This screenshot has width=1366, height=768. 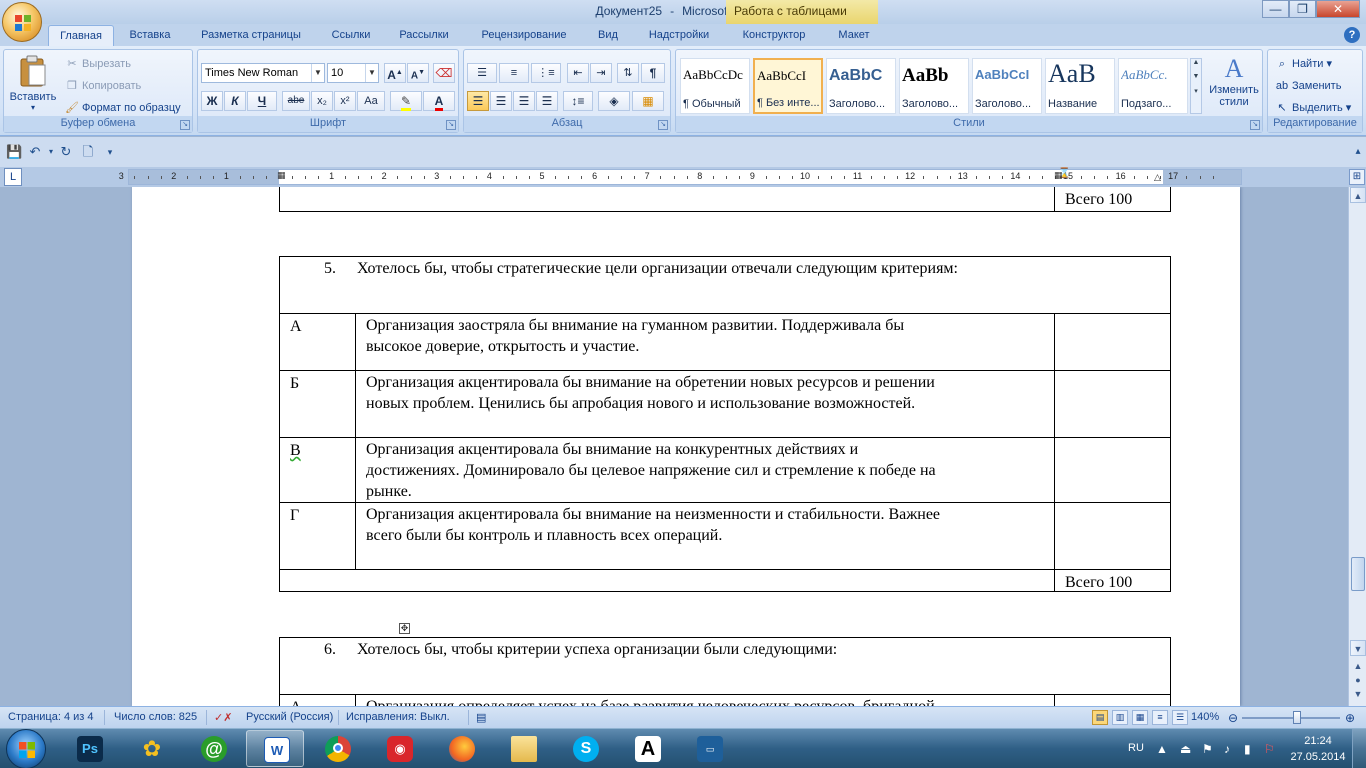 I want to click on taskbar-firefox, so click(x=461, y=748).